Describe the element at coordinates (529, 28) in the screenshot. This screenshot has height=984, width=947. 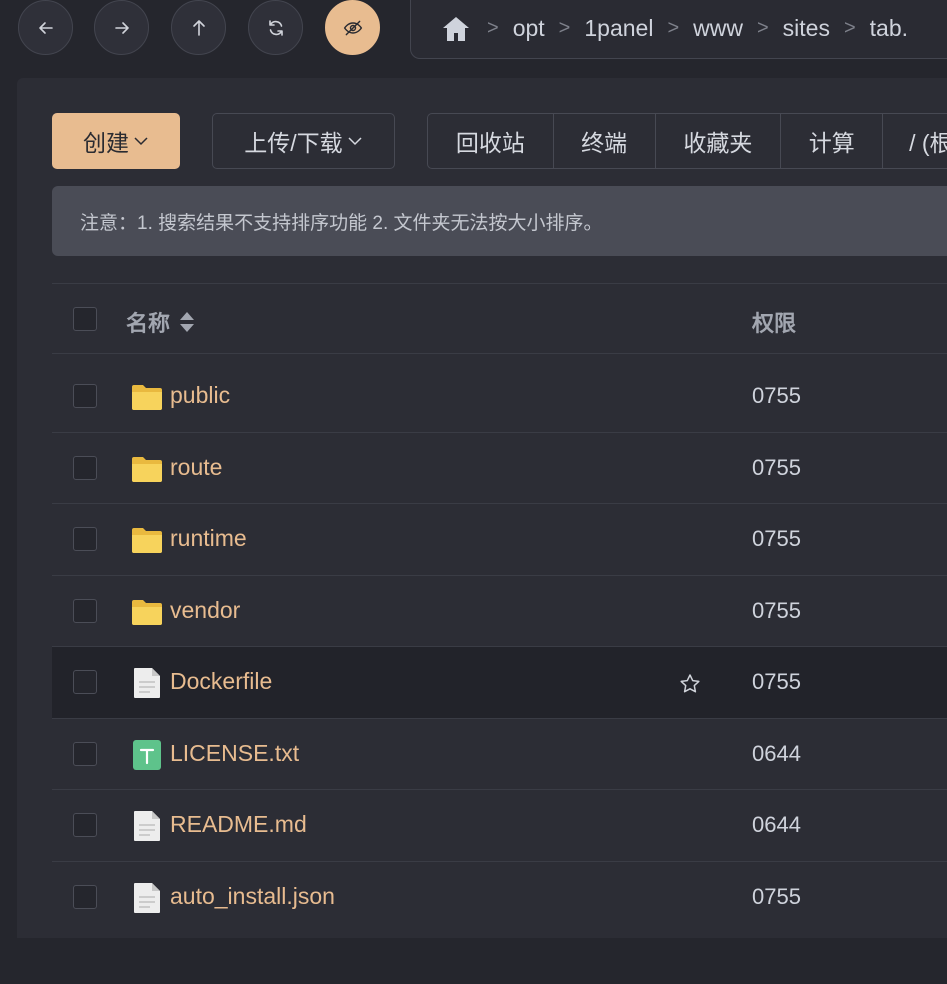
I see `breadcrumb-item-opt: opt` at that location.